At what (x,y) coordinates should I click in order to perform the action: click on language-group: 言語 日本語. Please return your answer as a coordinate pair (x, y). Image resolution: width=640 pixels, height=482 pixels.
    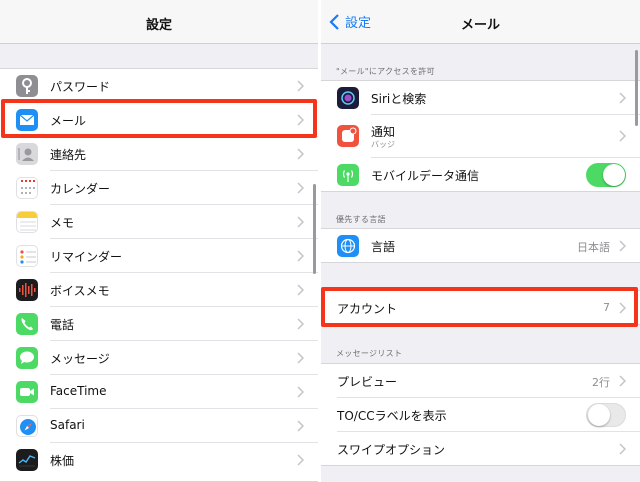
    Looking at the image, I should click on (480, 245).